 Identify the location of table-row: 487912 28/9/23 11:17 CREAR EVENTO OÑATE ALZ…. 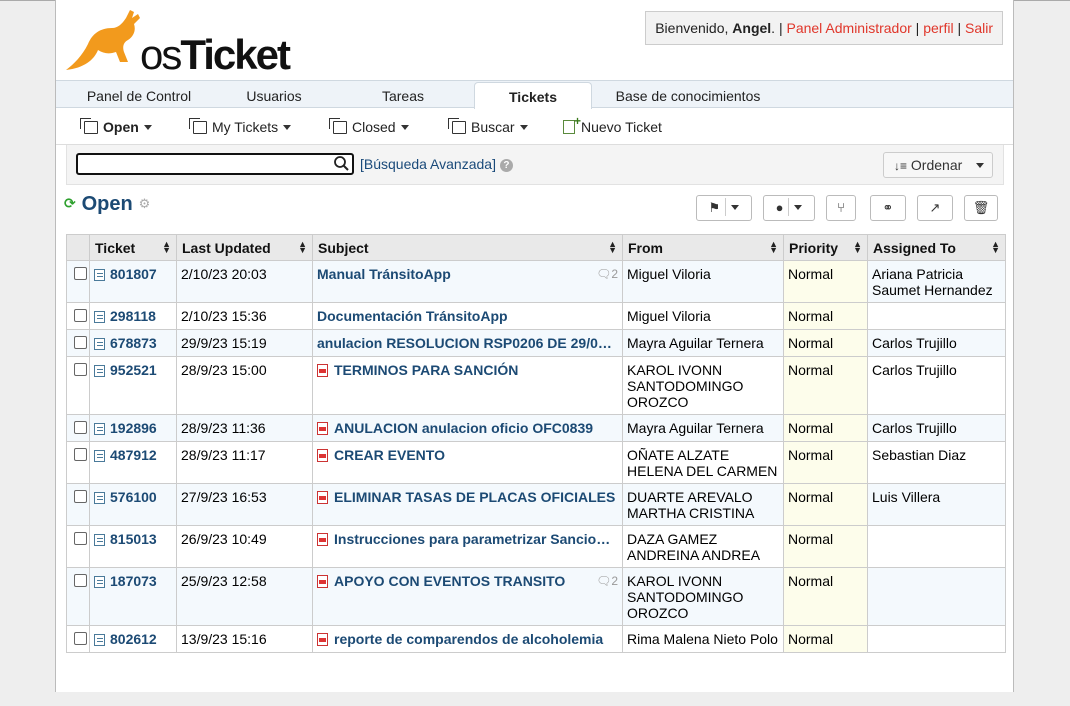
(536, 462).